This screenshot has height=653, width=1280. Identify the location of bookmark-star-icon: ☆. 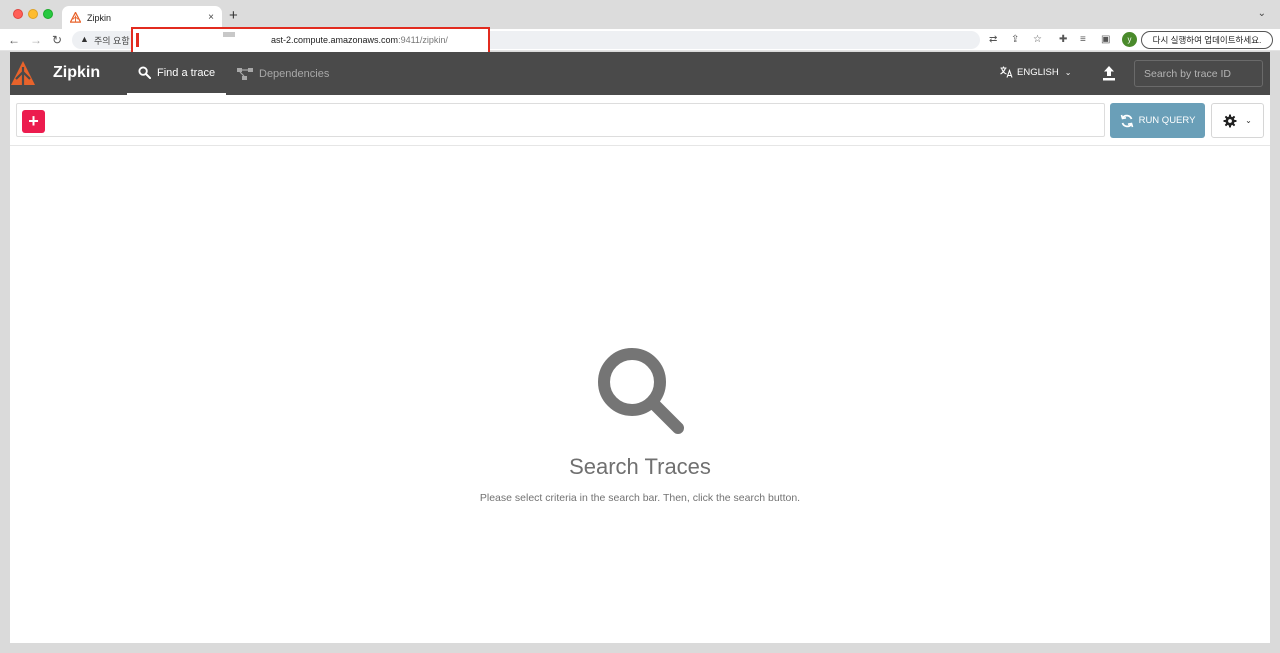
(1037, 40).